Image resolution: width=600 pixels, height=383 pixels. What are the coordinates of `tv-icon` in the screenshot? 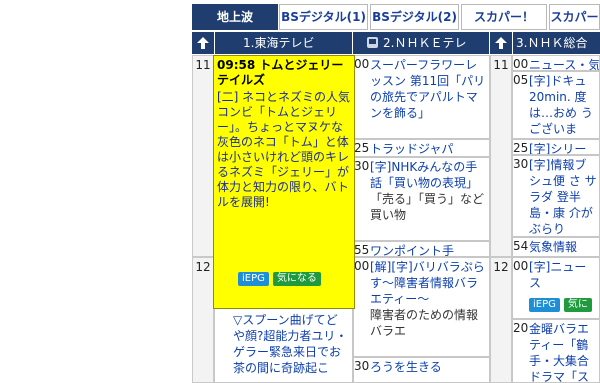 It's located at (372, 42).